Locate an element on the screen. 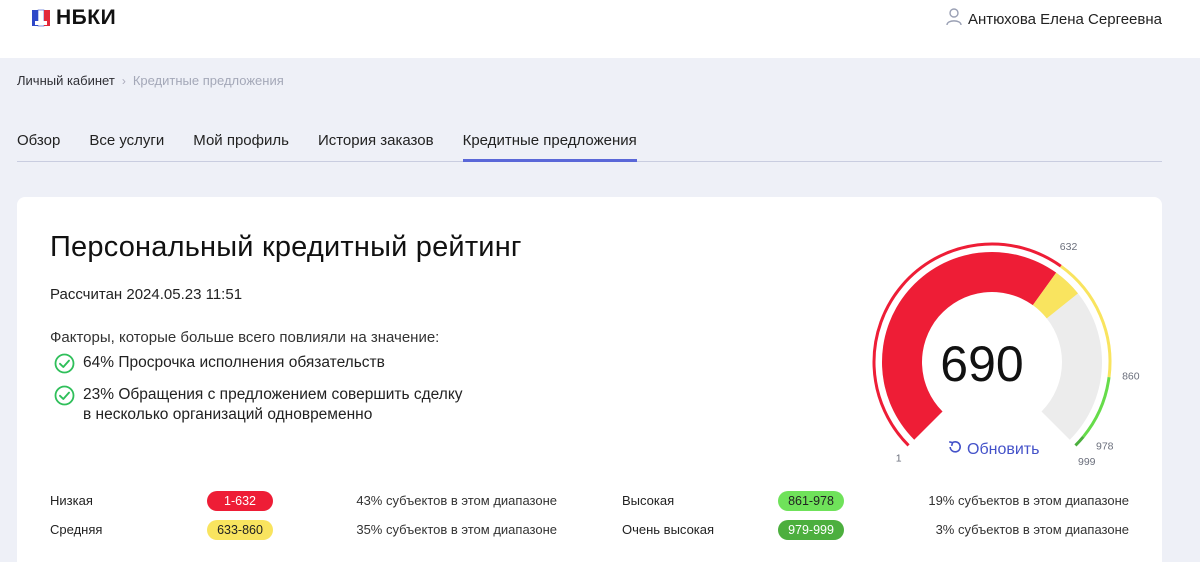  tab-overview: Обзор is located at coordinates (38, 143).